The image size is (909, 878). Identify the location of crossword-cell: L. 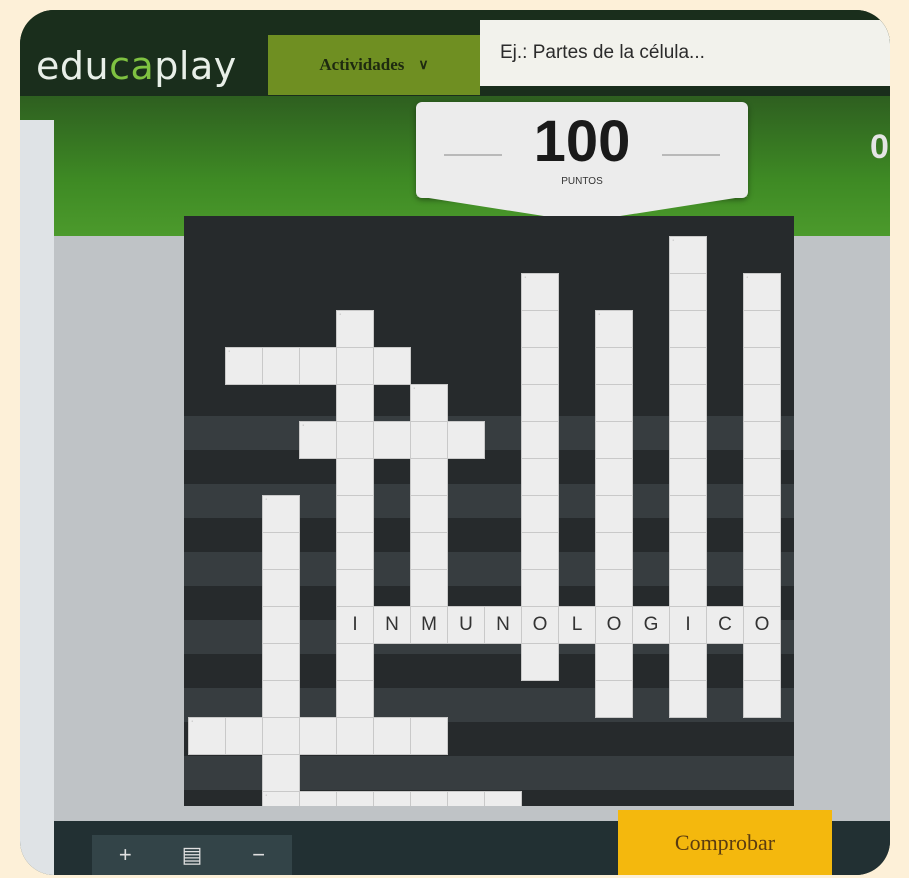
(577, 625).